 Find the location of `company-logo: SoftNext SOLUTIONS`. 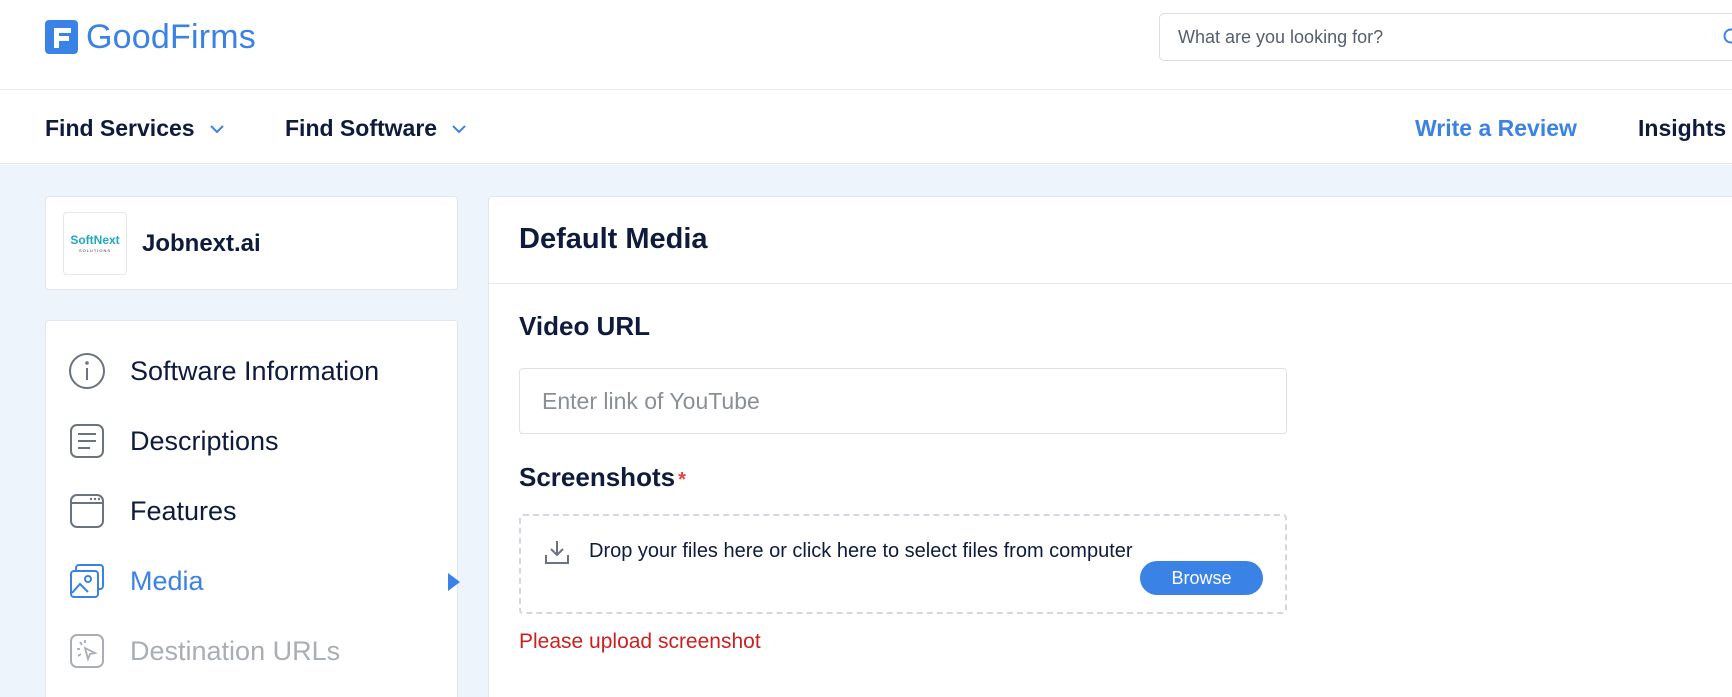

company-logo: SoftNext SOLUTIONS is located at coordinates (95, 243).